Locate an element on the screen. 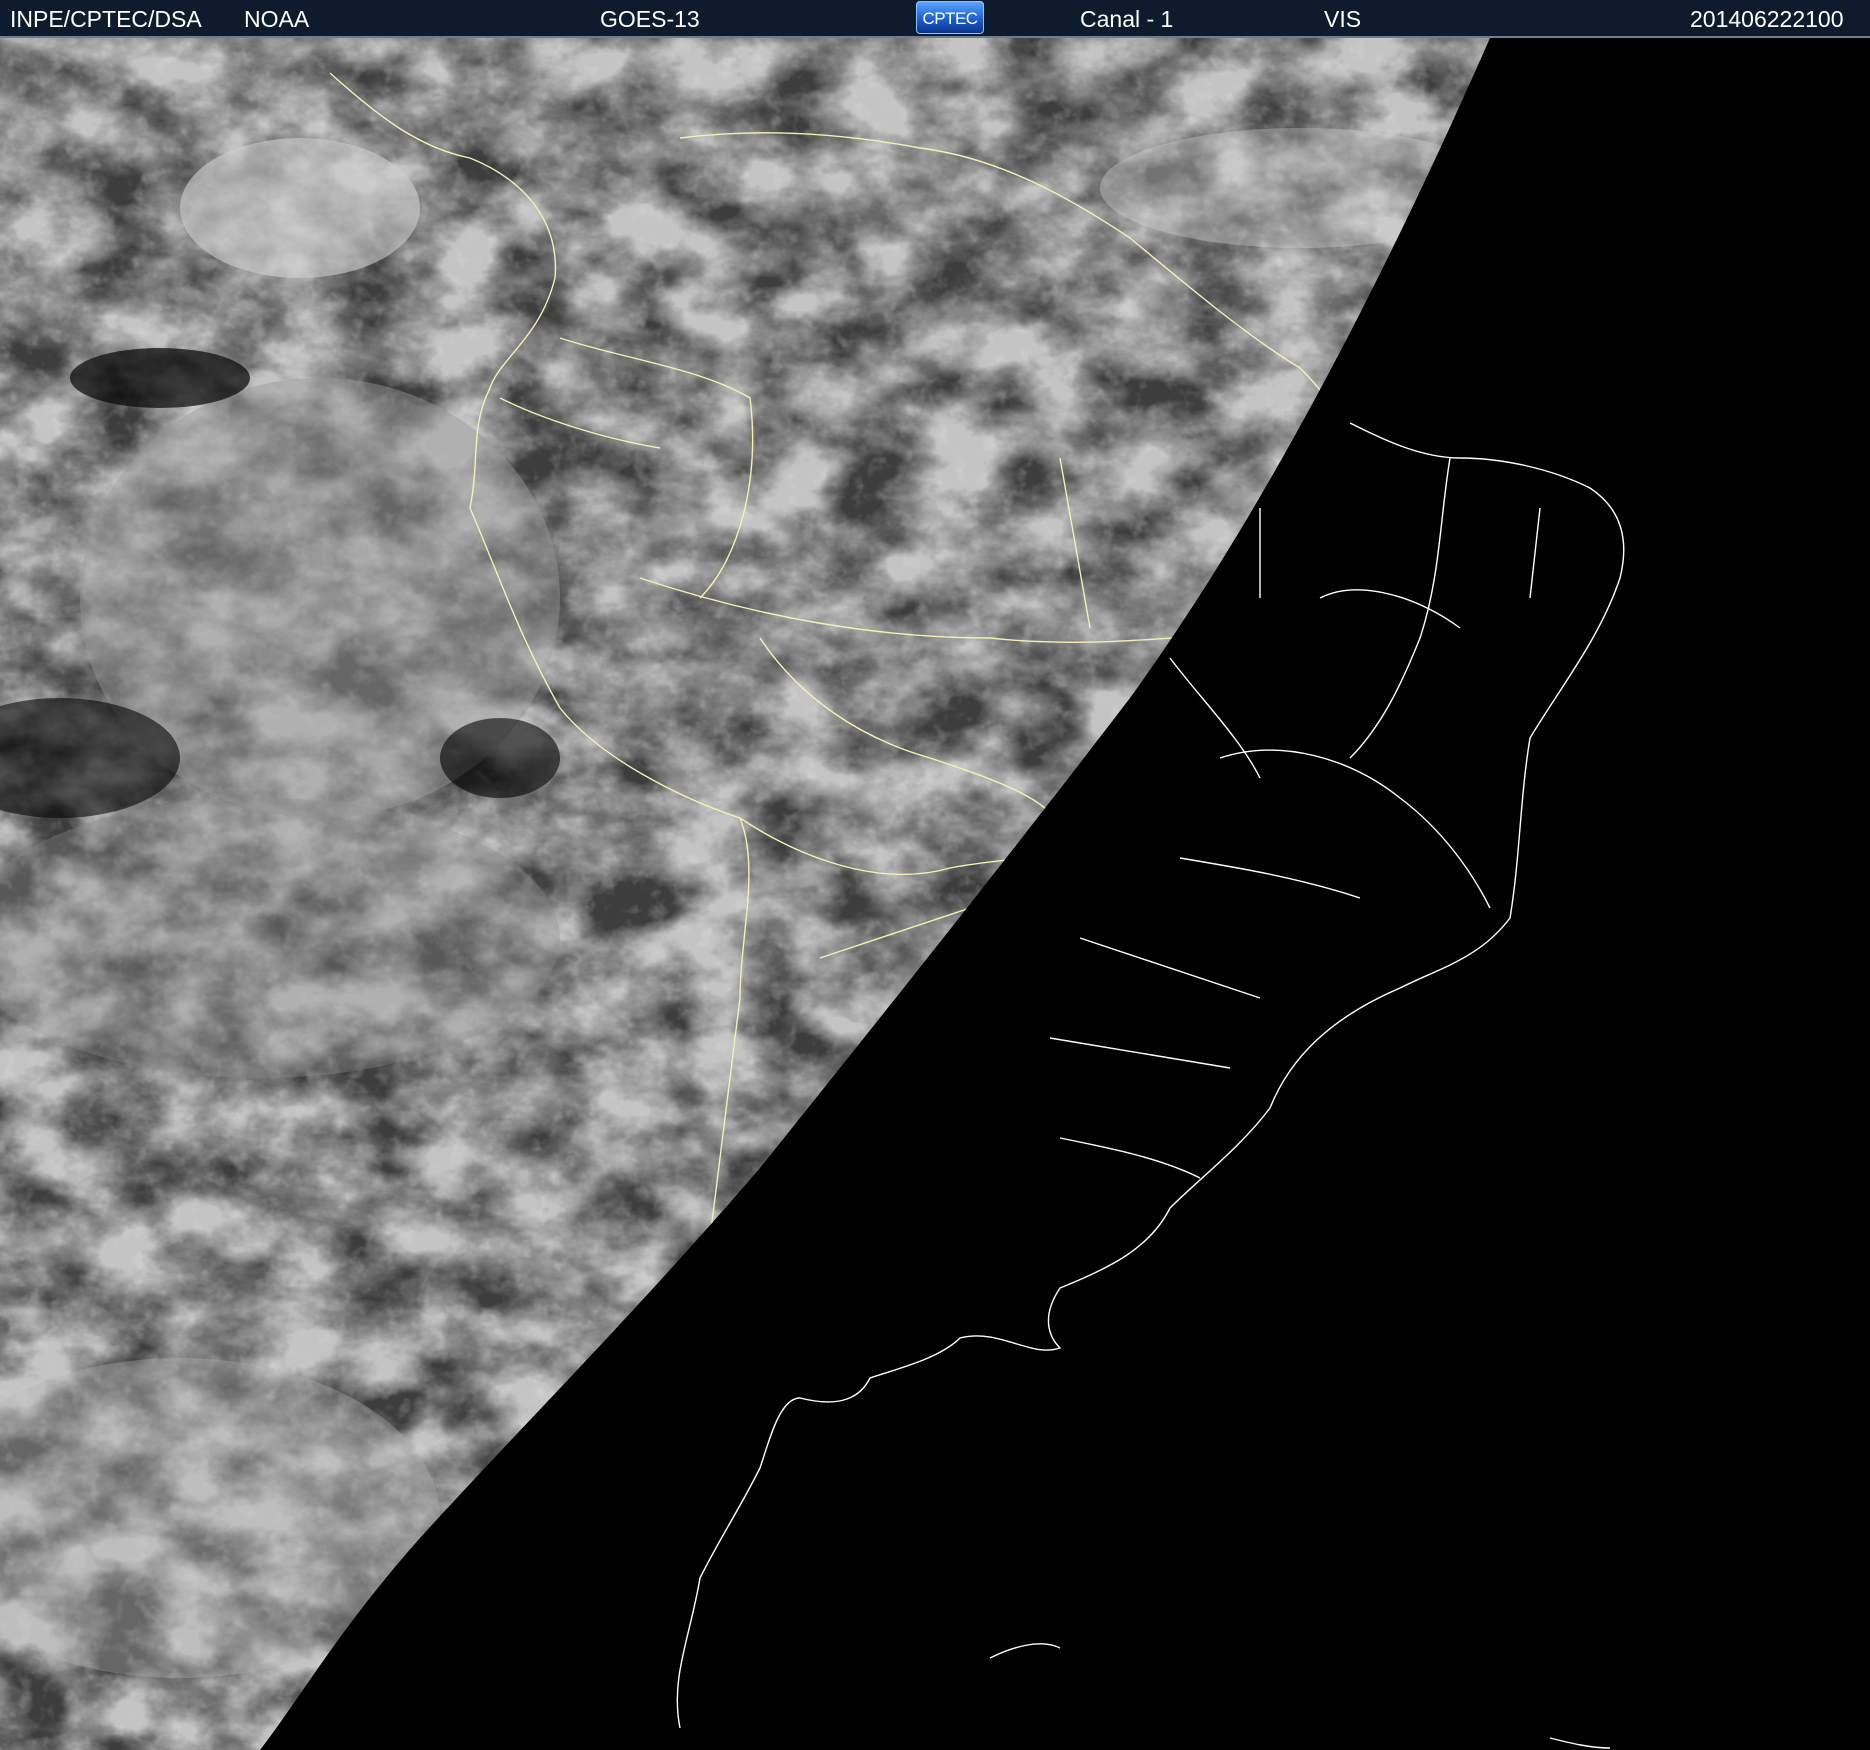 This screenshot has height=1750, width=1870. institution-label: INPE/CPTEC/DSA is located at coordinates (106, 19).